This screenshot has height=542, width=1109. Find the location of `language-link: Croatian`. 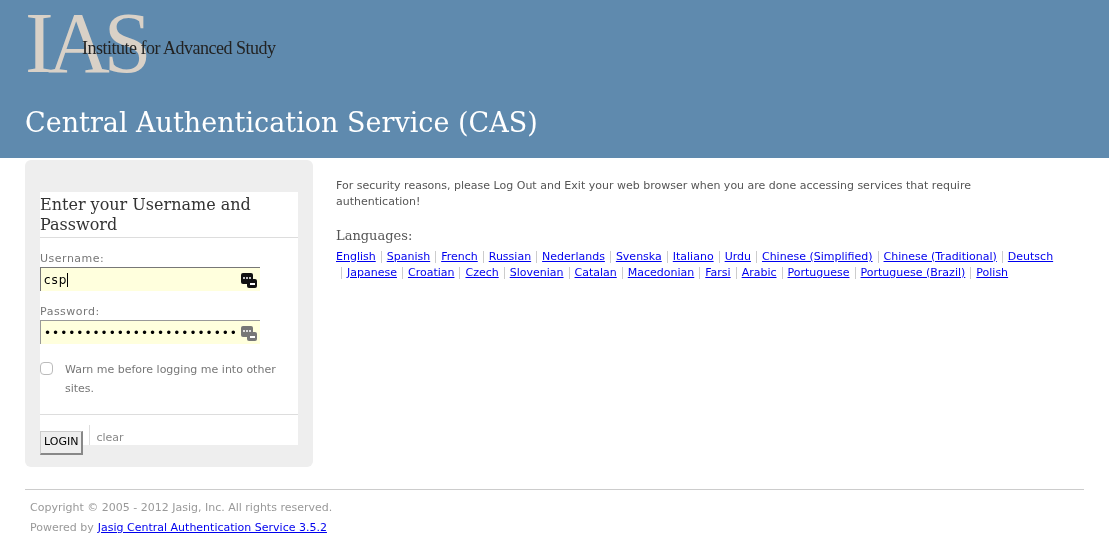

language-link: Croatian is located at coordinates (431, 272).